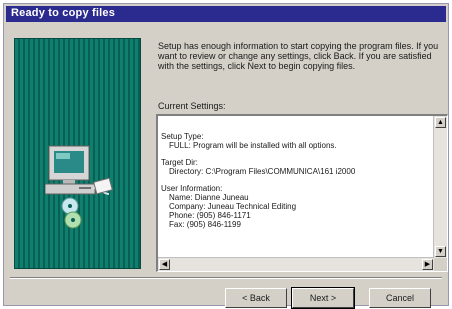 This screenshot has width=452, height=309. What do you see at coordinates (226, 278) in the screenshot?
I see `button-divider` at bounding box center [226, 278].